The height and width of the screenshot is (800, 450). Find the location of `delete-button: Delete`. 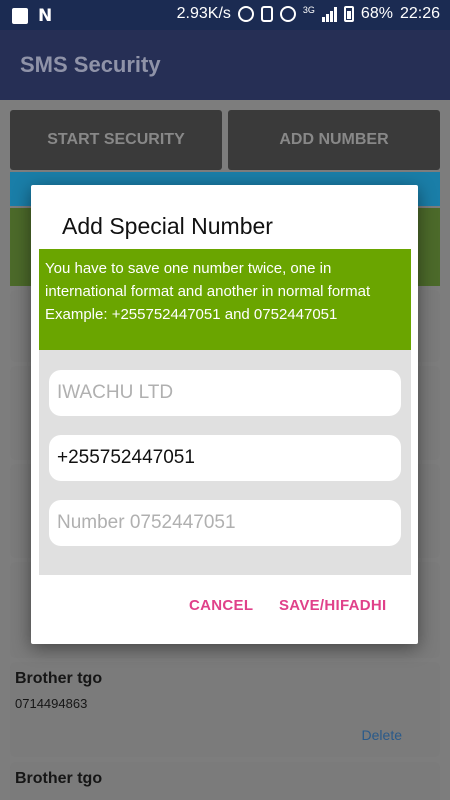

delete-button: Delete is located at coordinates (382, 735).